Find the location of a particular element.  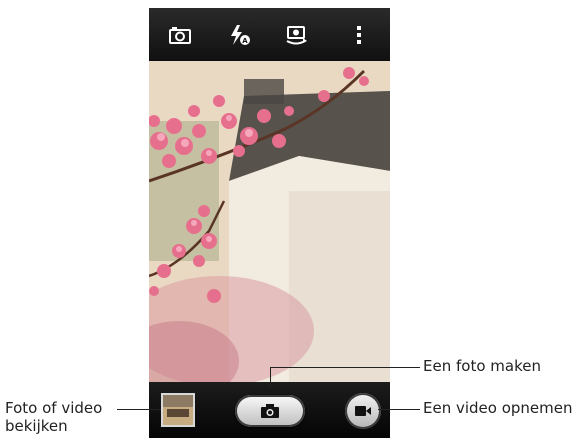

svg-text: A is located at coordinates (245, 41).